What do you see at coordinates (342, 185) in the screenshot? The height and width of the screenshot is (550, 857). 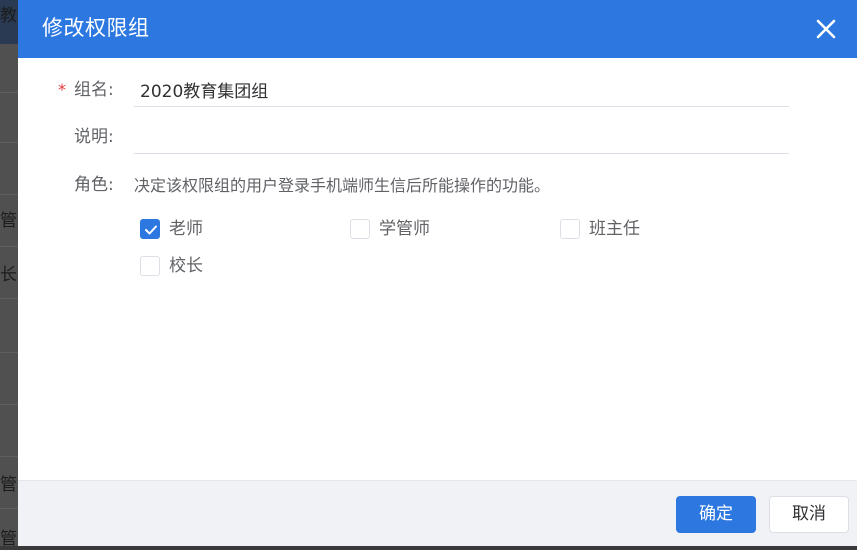 I see `role-help-text: 决定该权限组的用户登录手机端师生信后所能操作的功能。` at bounding box center [342, 185].